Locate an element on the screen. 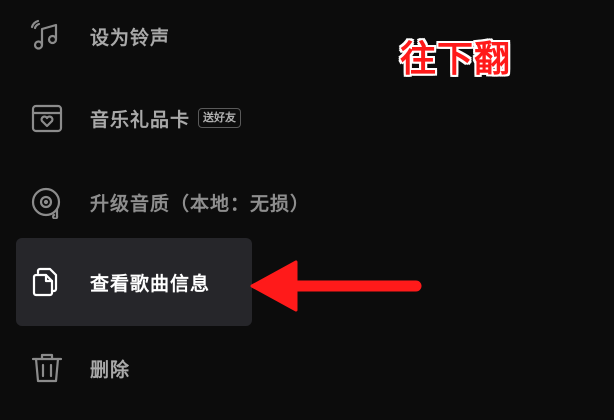 This screenshot has width=614, height=420. menu-item-label: 查看歌曲信息 is located at coordinates (150, 283).